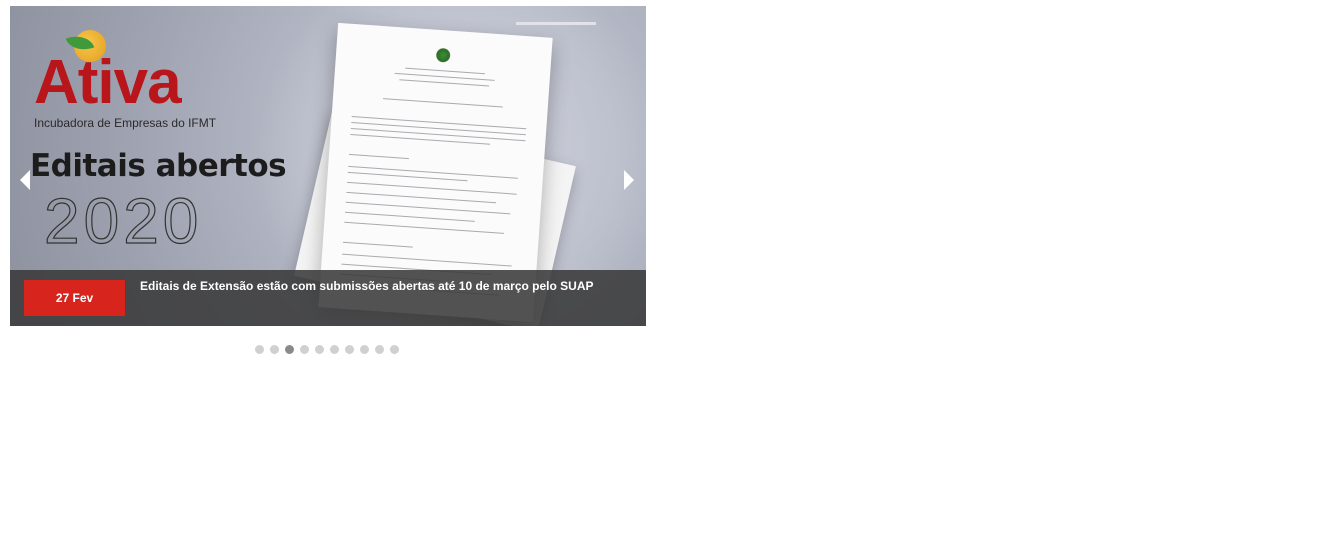  What do you see at coordinates (556, 23) in the screenshot?
I see `slide-progress-bar` at bounding box center [556, 23].